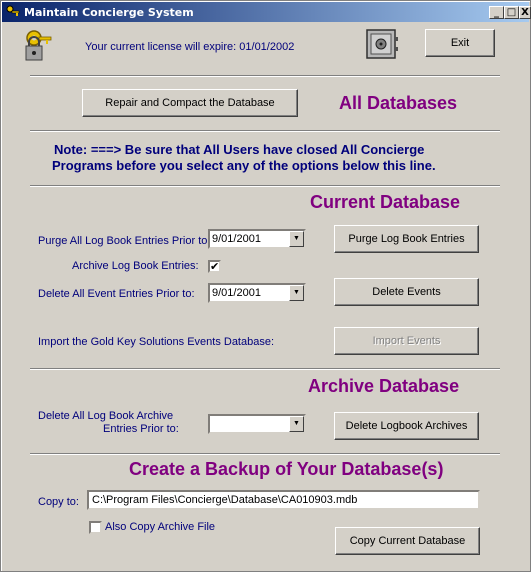 This screenshot has width=531, height=572. Describe the element at coordinates (141, 429) in the screenshot. I see `delete-archive-label-2: Entries Prior to:` at that location.